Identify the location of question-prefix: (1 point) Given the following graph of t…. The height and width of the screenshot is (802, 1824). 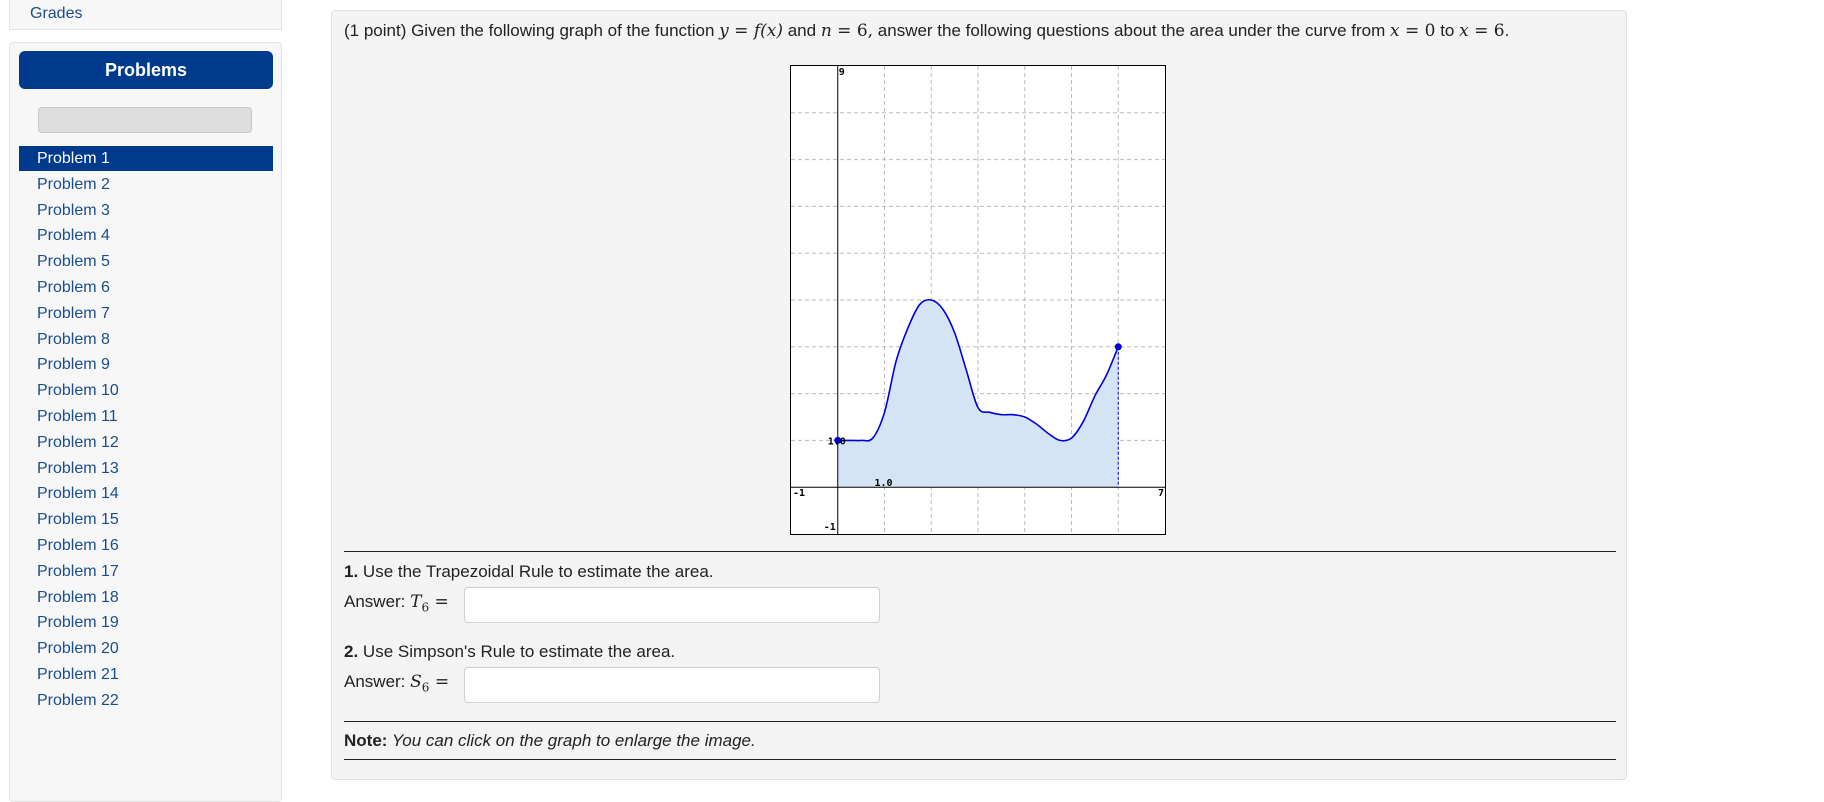
(532, 30).